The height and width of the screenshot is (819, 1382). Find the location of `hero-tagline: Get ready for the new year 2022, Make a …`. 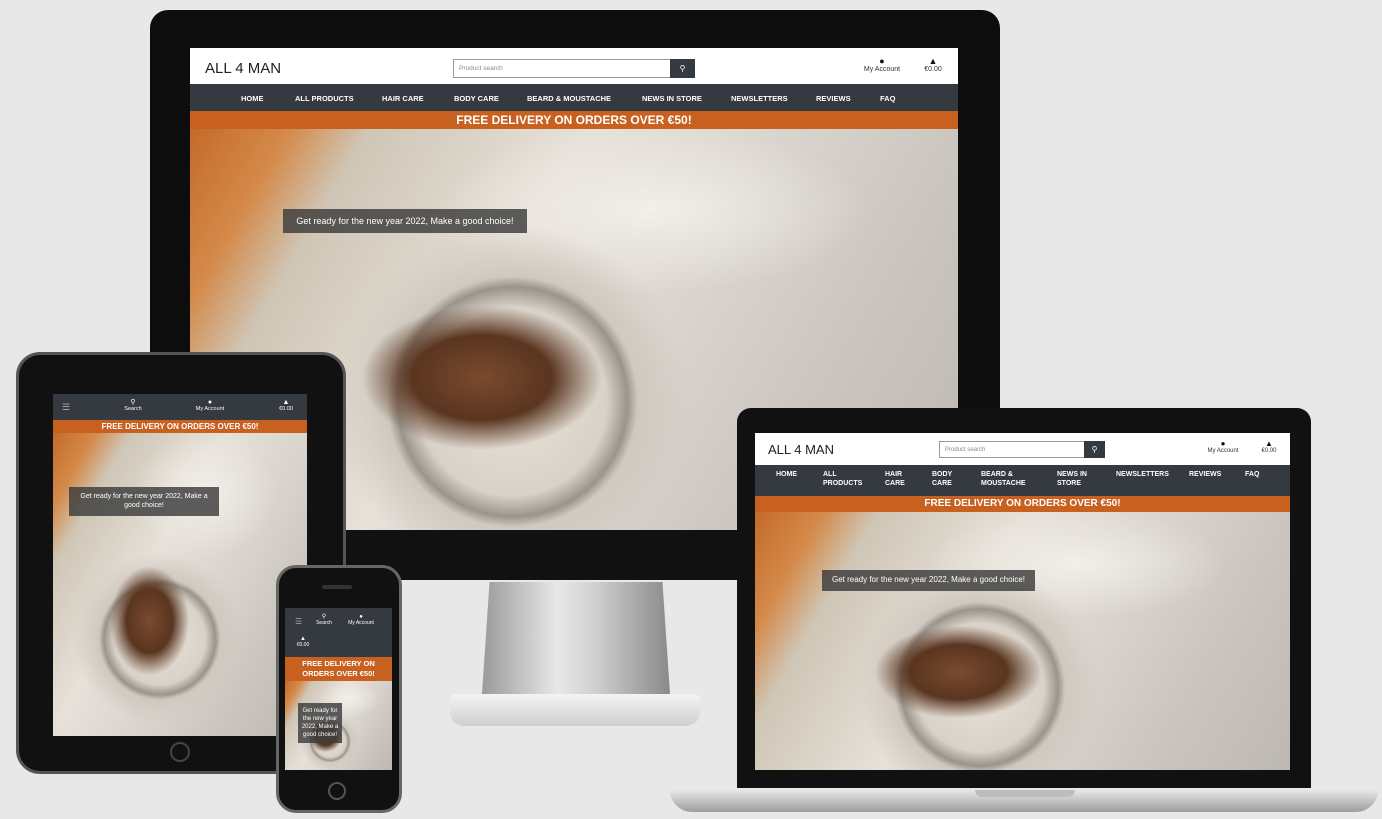

hero-tagline: Get ready for the new year 2022, Make a … is located at coordinates (405, 221).